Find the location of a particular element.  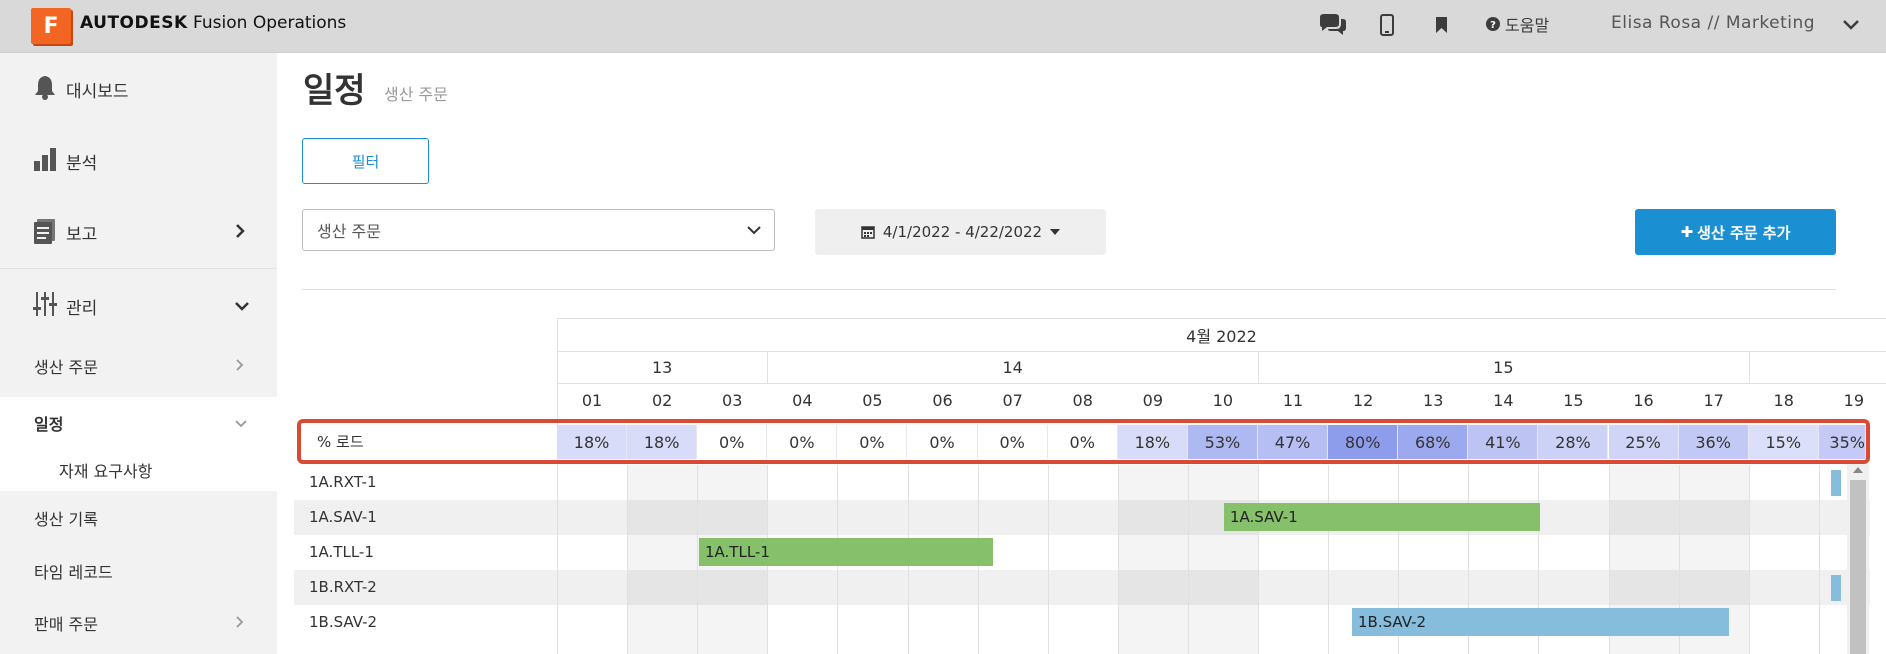

gantt-bar: 1A.TLL-1 is located at coordinates (846, 552).